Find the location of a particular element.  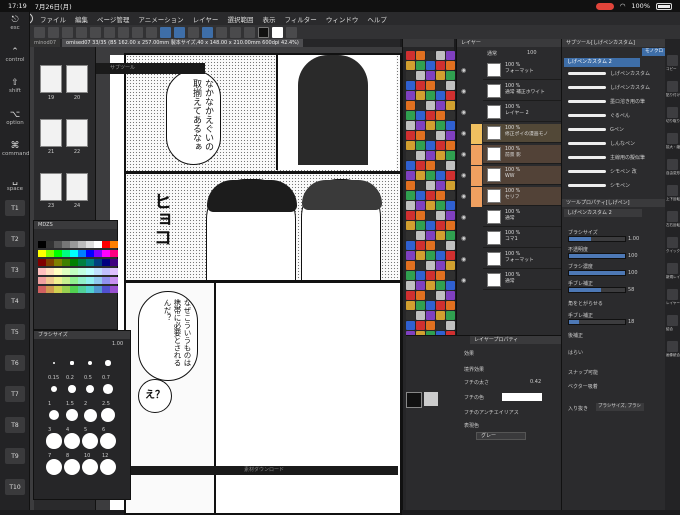

menu-page: ページ管理 is located at coordinates (113, 19).